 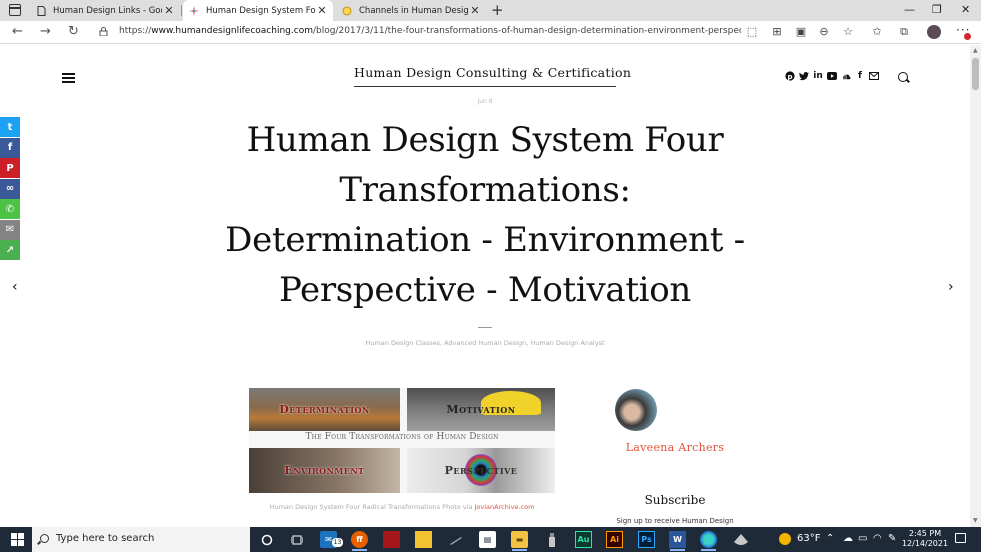 What do you see at coordinates (266, 539) in the screenshot?
I see `cortana-icon` at bounding box center [266, 539].